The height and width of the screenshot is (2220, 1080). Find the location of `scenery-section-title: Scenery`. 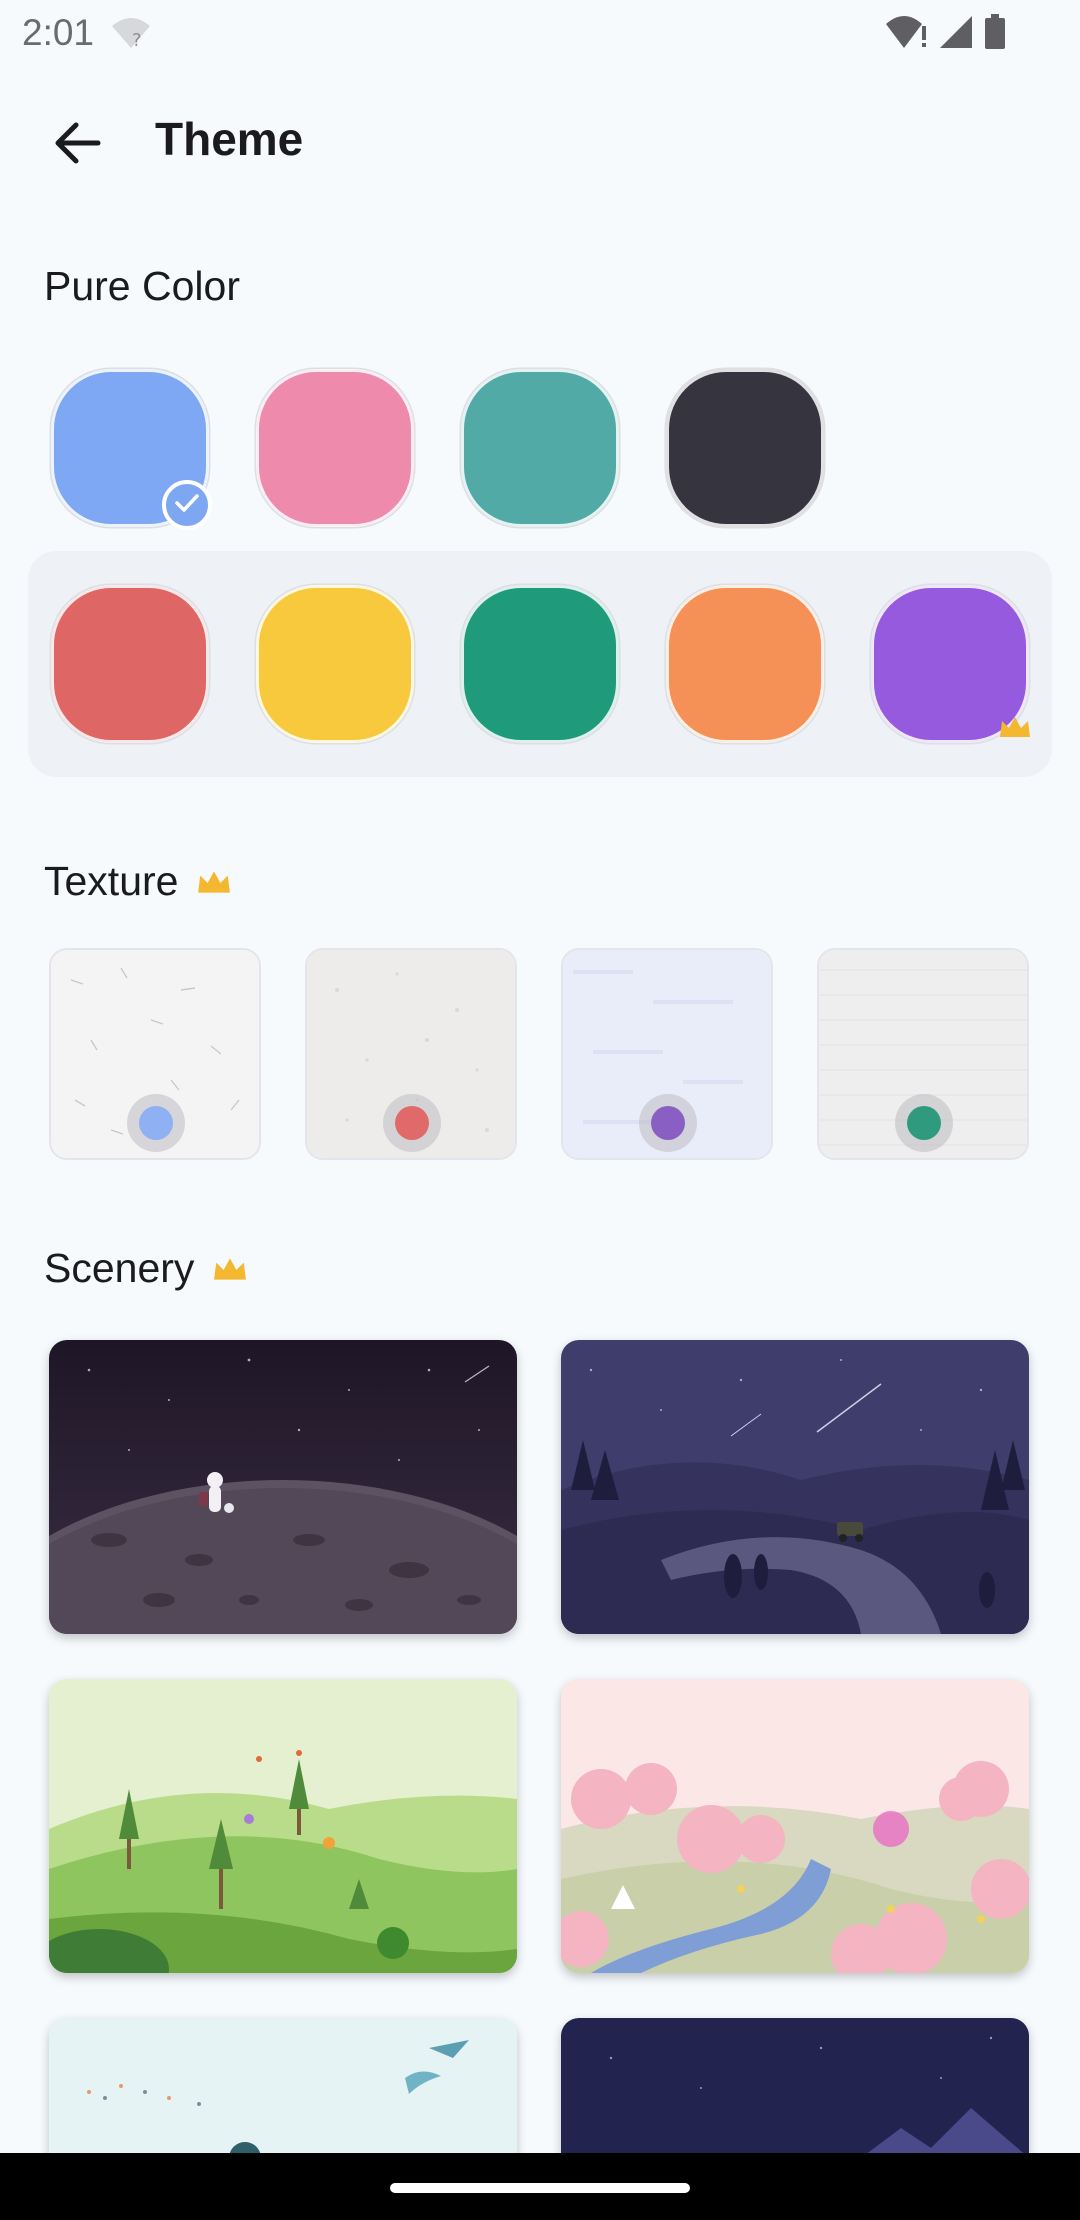

scenery-section-title: Scenery is located at coordinates (146, 1268).